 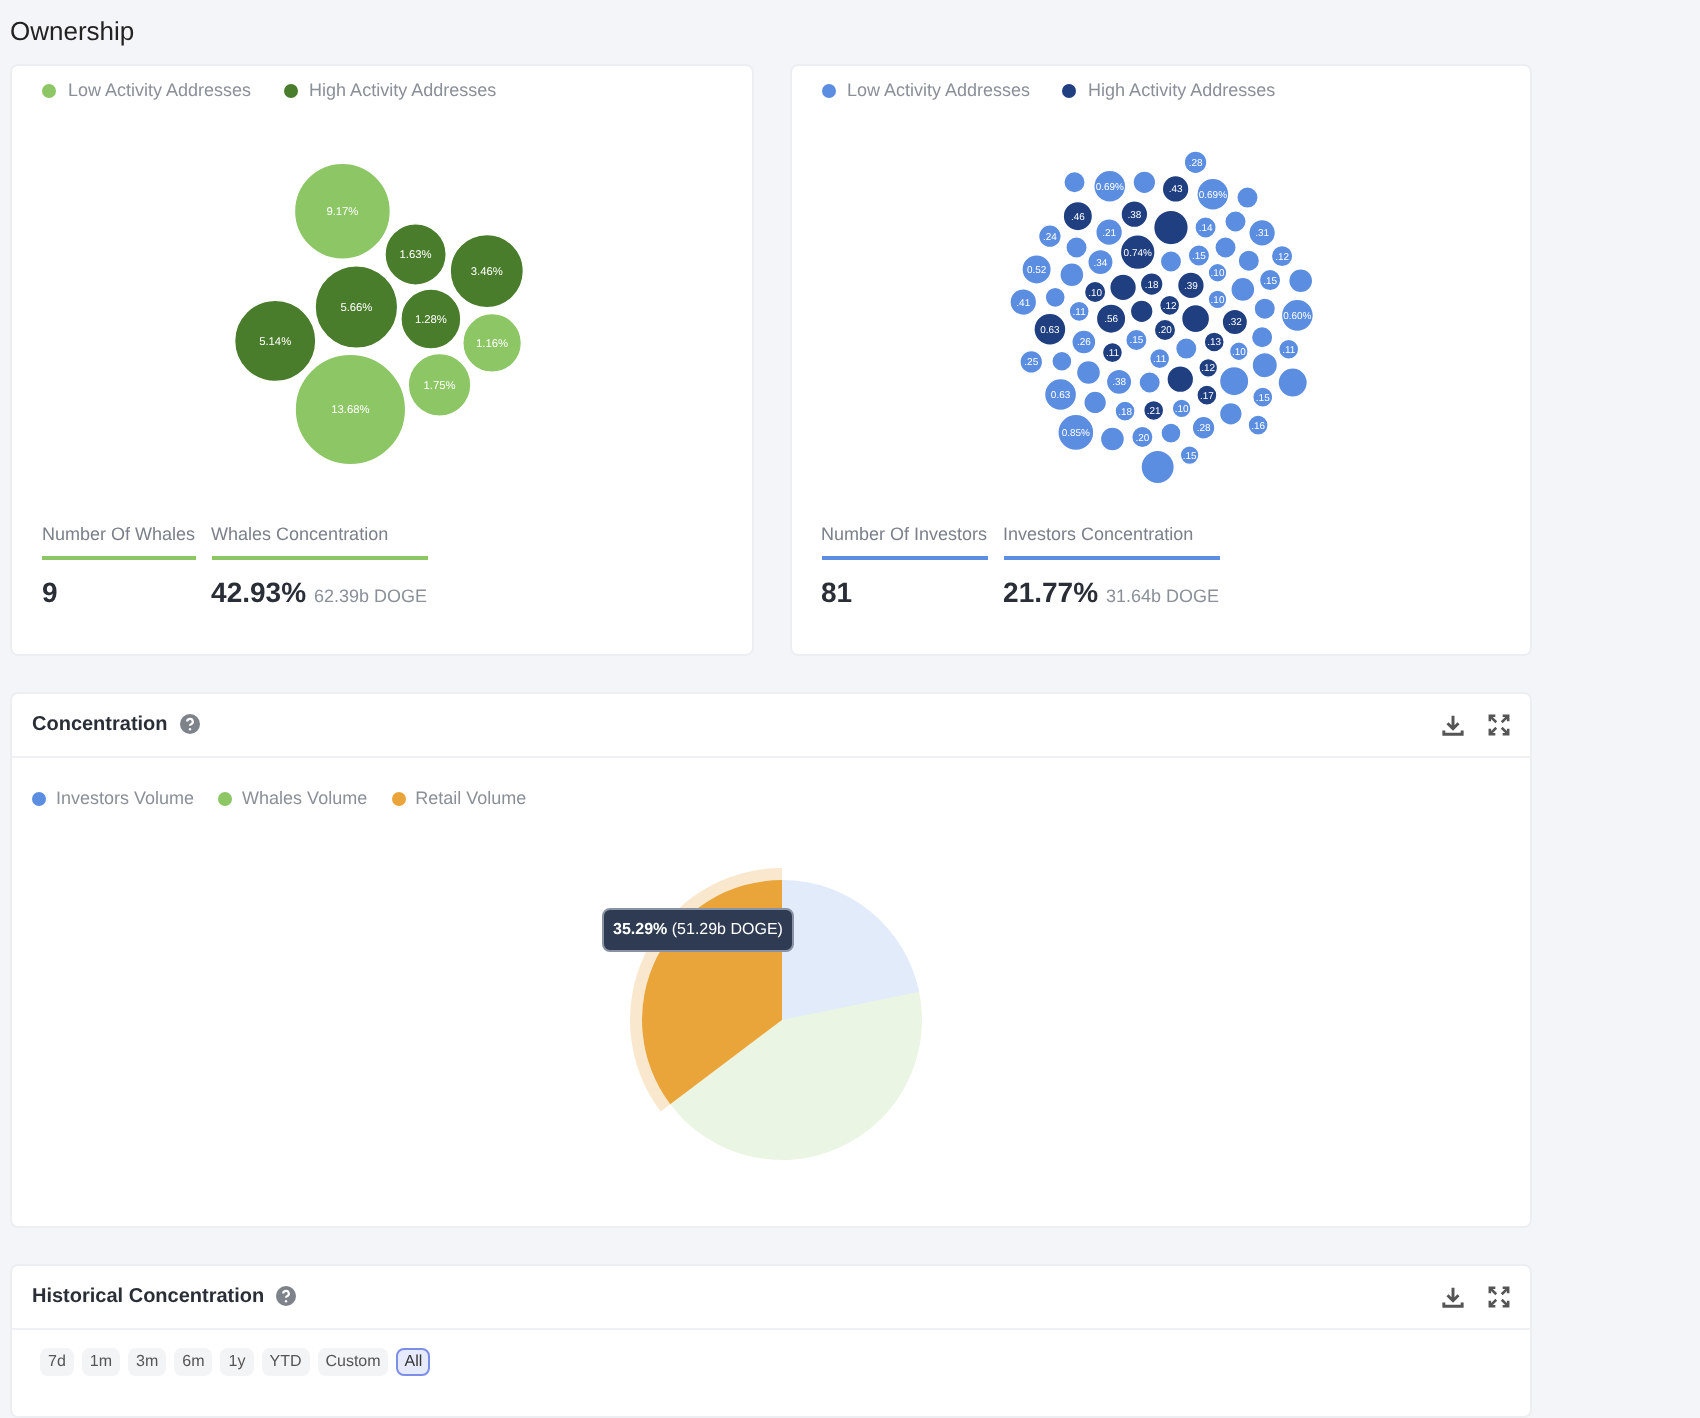 I want to click on stat-subvalue: 31.64b DOGE, so click(x=1163, y=596).